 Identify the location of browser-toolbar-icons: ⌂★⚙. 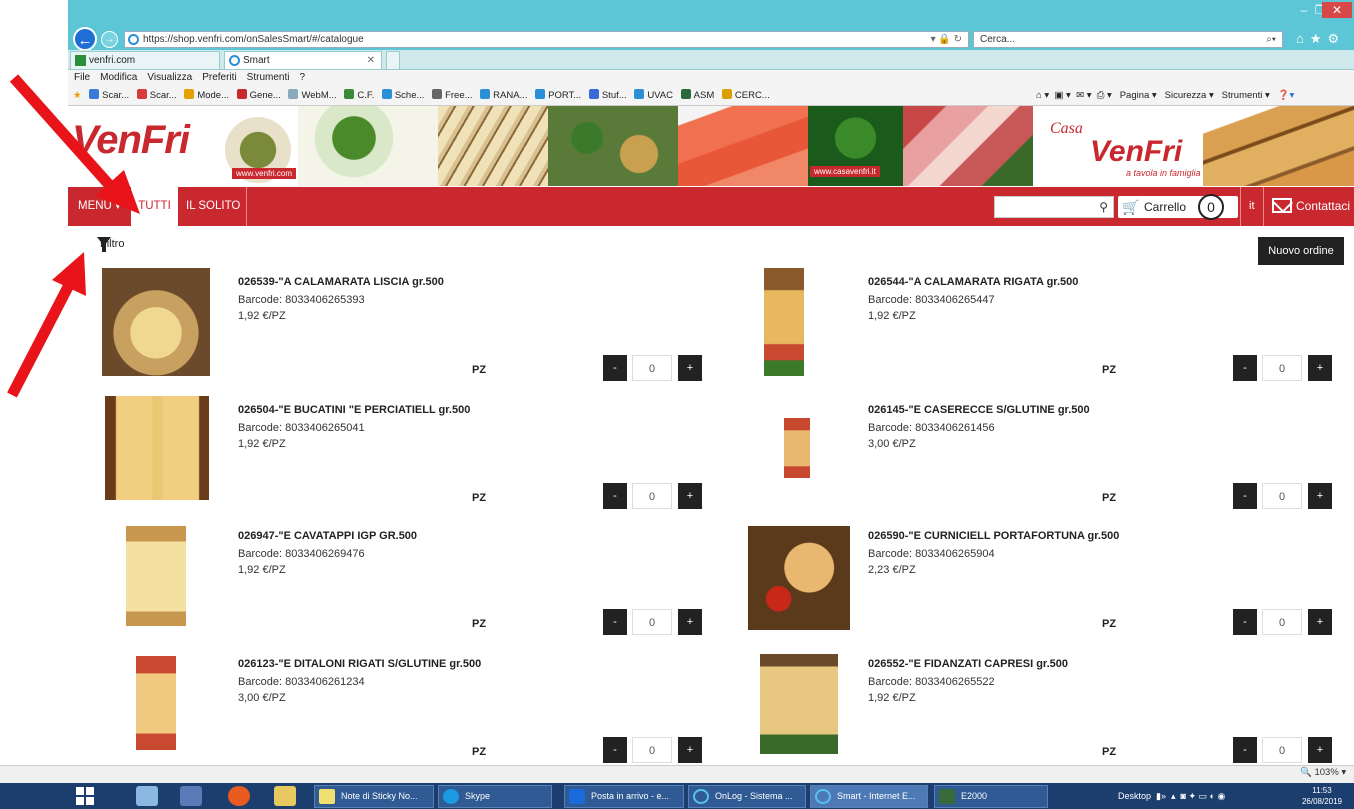
(1320, 39).